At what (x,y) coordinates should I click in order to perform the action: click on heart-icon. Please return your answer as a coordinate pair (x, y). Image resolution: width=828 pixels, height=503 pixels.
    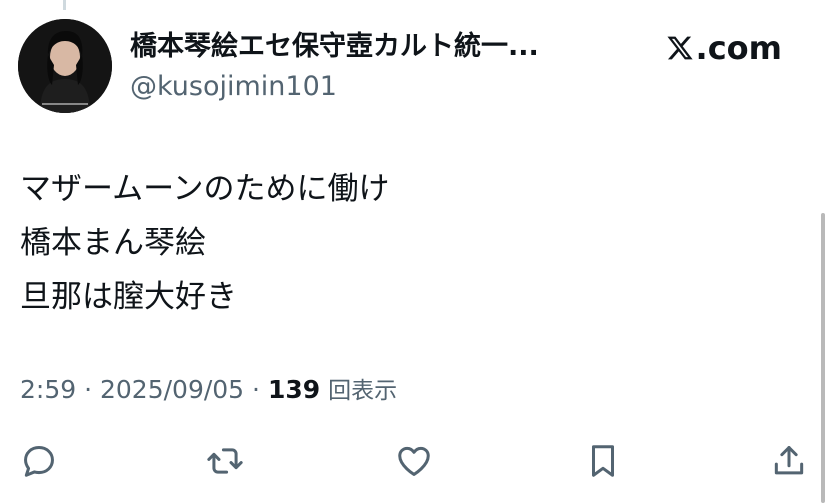
    Looking at the image, I should click on (414, 461).